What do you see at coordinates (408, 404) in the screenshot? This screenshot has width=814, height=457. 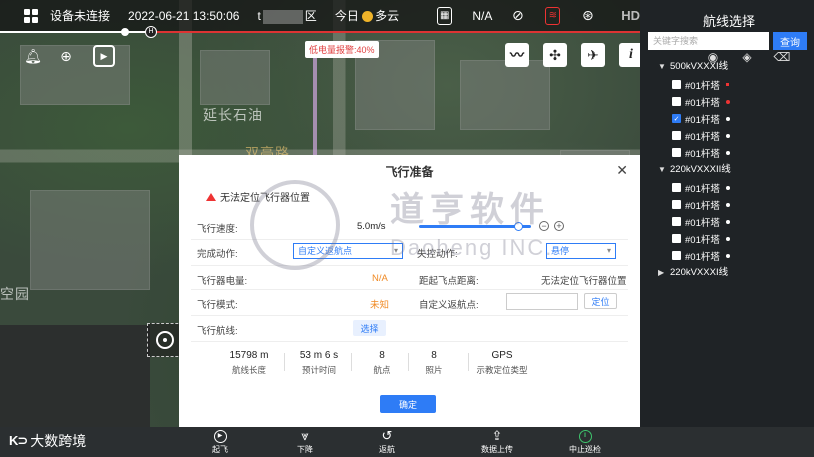 I see `confirm-button: 确定` at bounding box center [408, 404].